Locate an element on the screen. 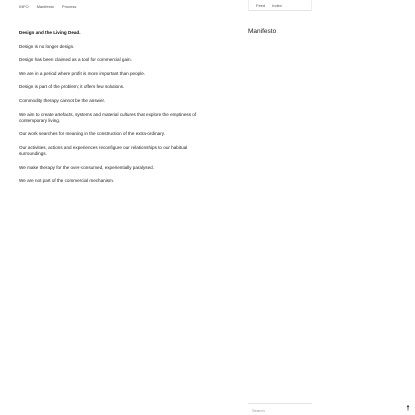 This screenshot has width=415, height=415. side-navigation: Feed Index is located at coordinates (280, 5).